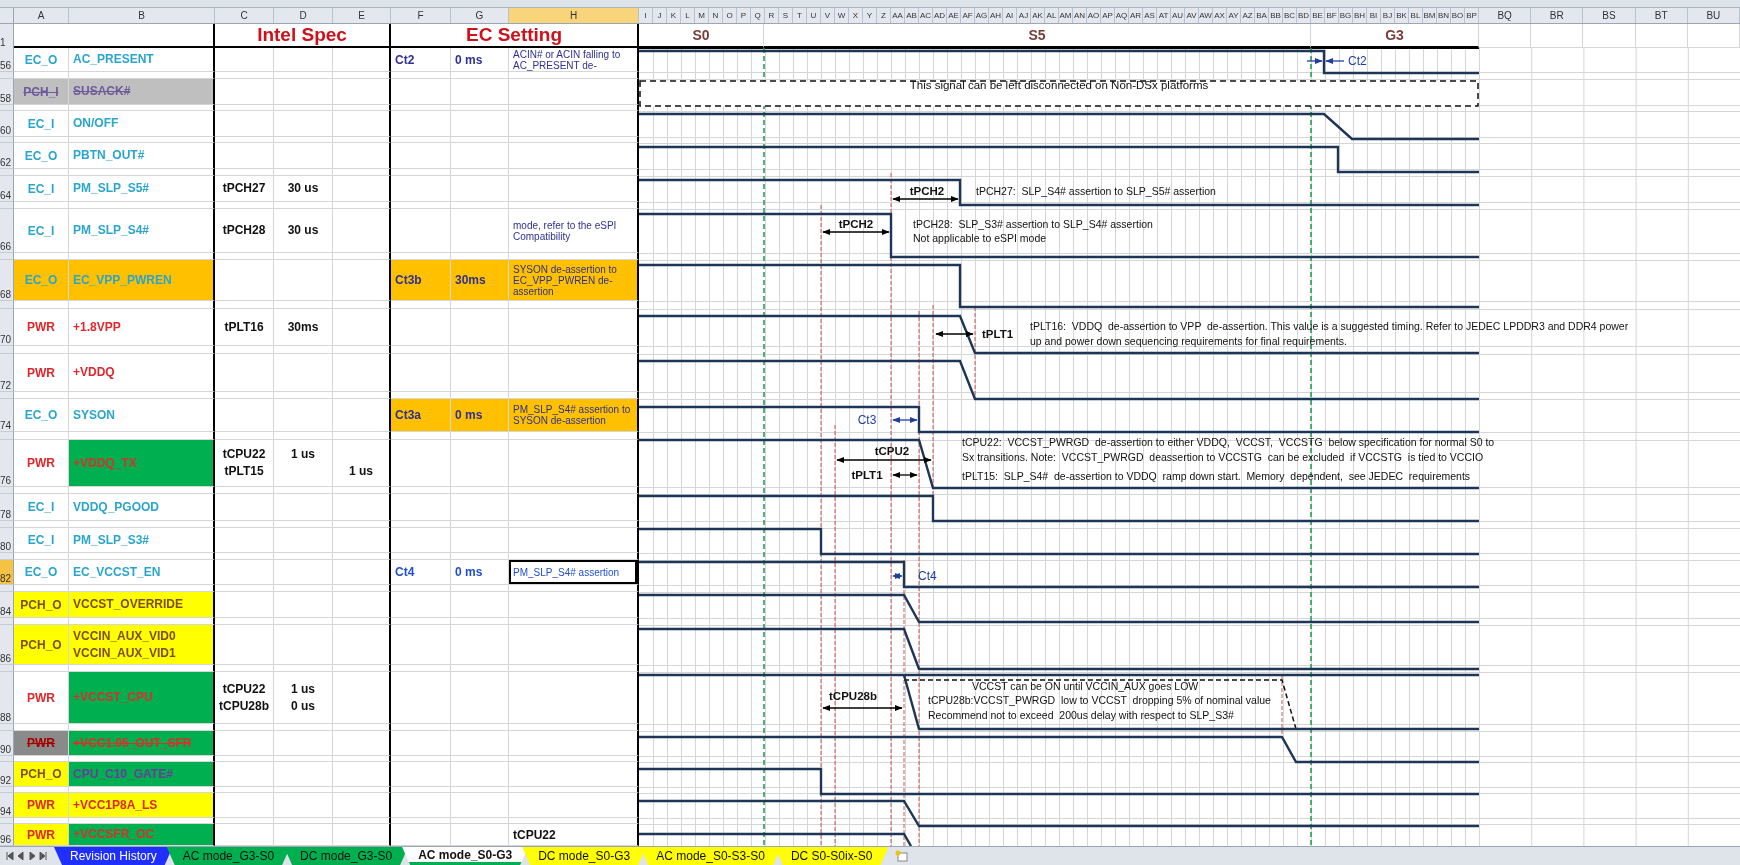 Image resolution: width=1740 pixels, height=865 pixels. Describe the element at coordinates (982, 15) in the screenshot. I see `column-header: AG` at that location.